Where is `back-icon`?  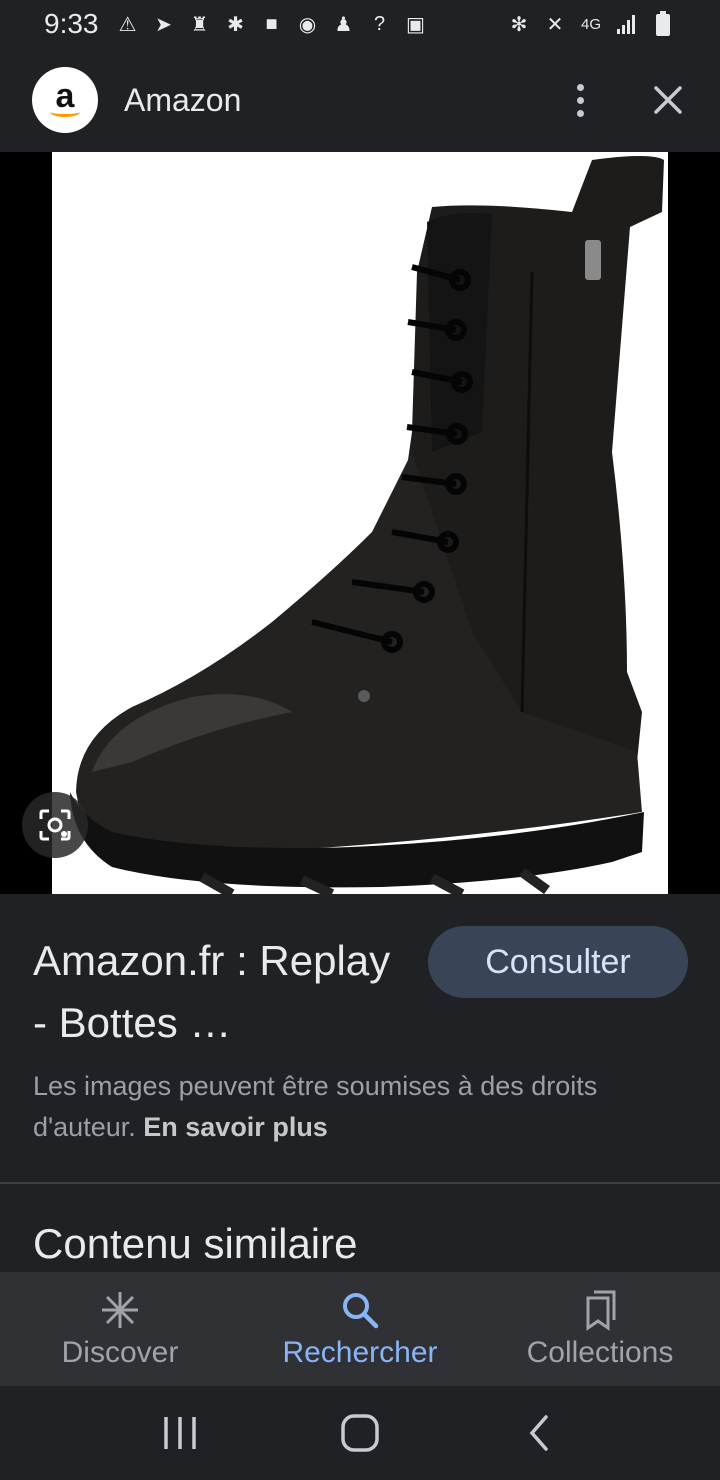
back-icon is located at coordinates (538, 1433).